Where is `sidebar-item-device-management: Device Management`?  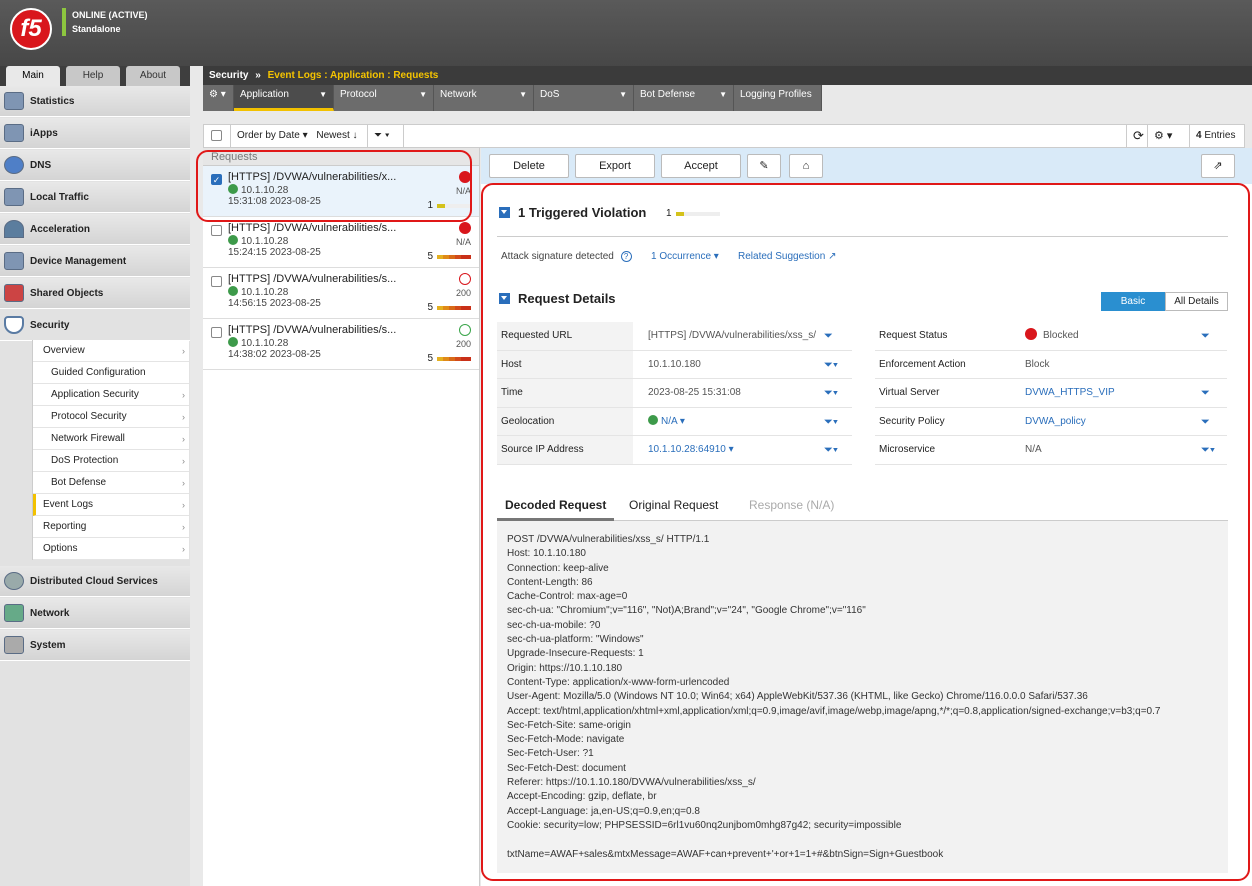 sidebar-item-device-management: Device Management is located at coordinates (95, 261).